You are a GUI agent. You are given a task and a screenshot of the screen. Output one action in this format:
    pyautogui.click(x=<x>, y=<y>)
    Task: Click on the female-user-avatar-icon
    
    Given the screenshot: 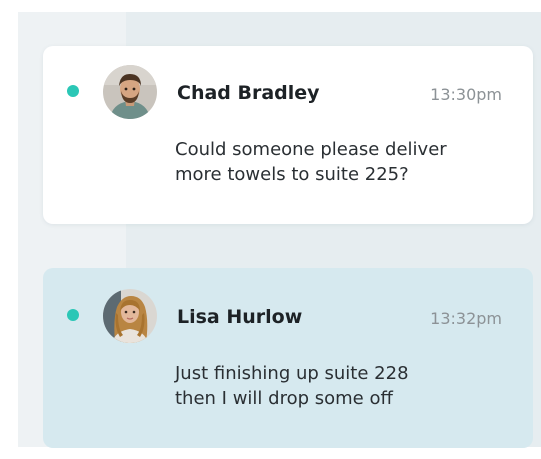 What is the action you would take?
    pyautogui.click(x=130, y=316)
    